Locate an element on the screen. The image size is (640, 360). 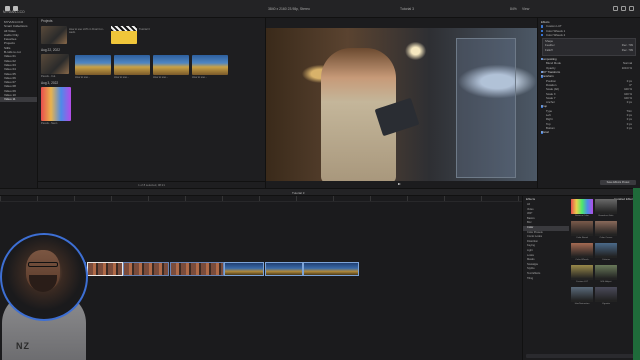
view-menu: View is located at coordinates (525, 9).